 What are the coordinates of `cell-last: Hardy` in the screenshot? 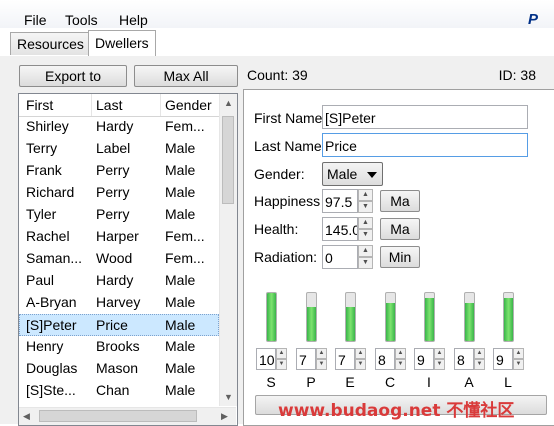 It's located at (115, 280).